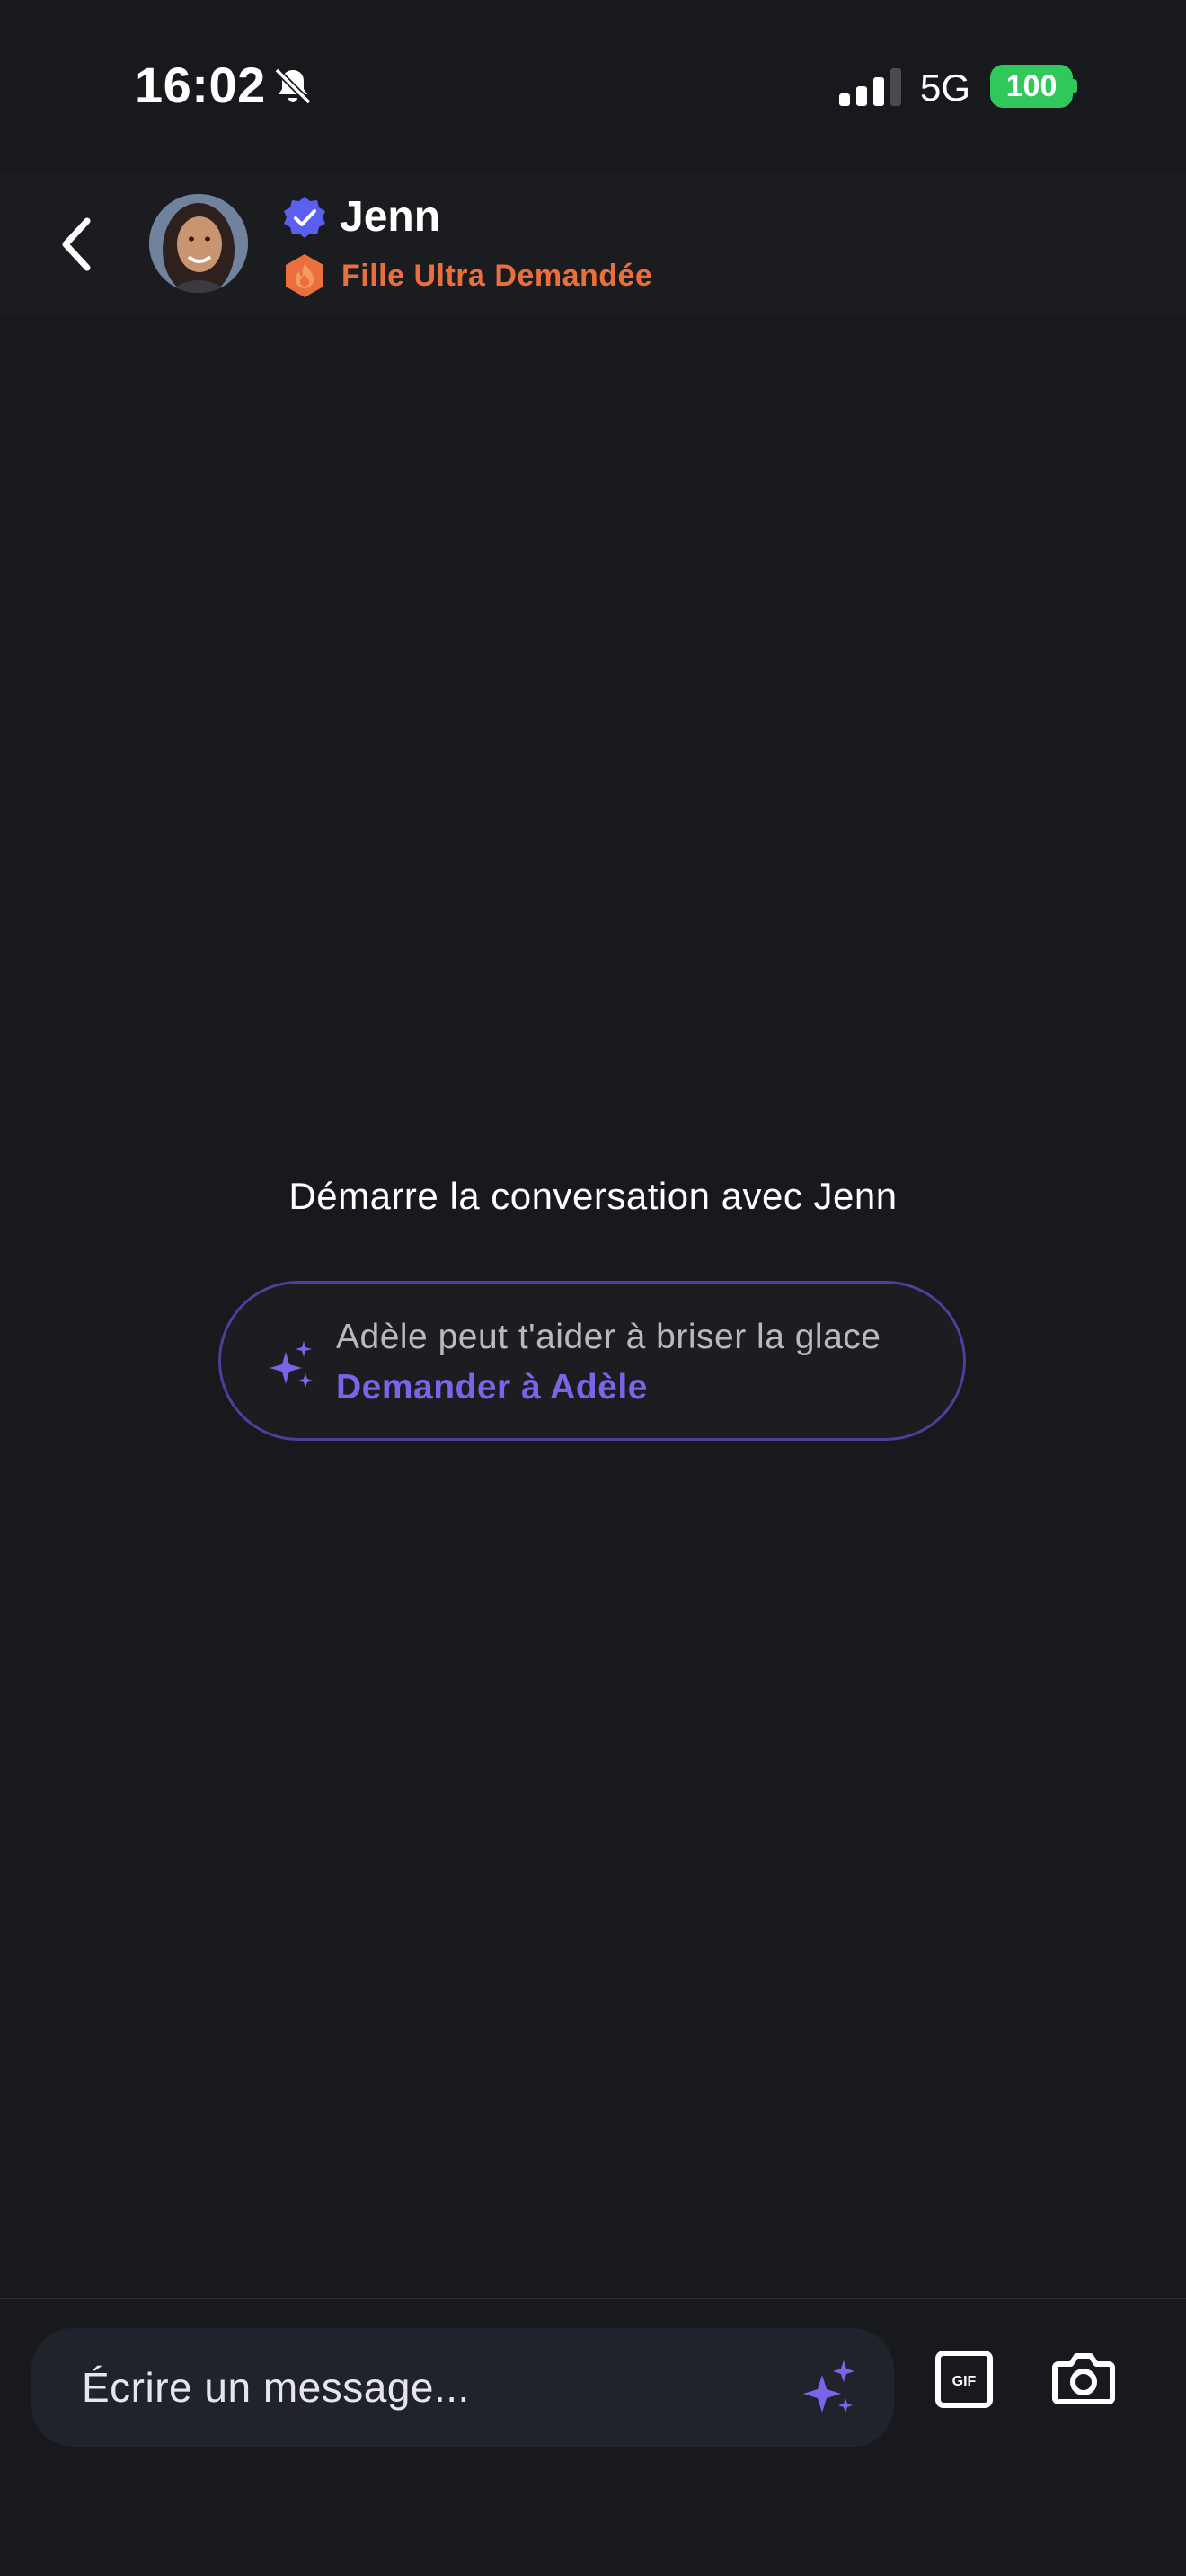 The width and height of the screenshot is (1186, 2576). I want to click on status-time: 16:02, so click(200, 85).